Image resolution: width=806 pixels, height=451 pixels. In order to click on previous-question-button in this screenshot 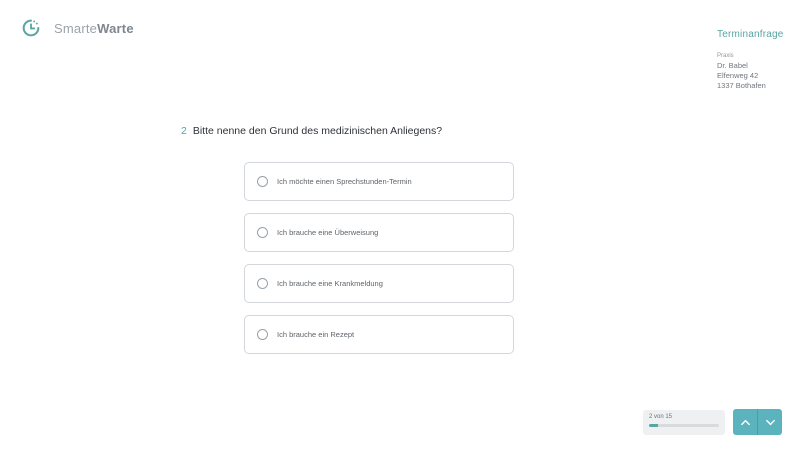, I will do `click(745, 422)`.